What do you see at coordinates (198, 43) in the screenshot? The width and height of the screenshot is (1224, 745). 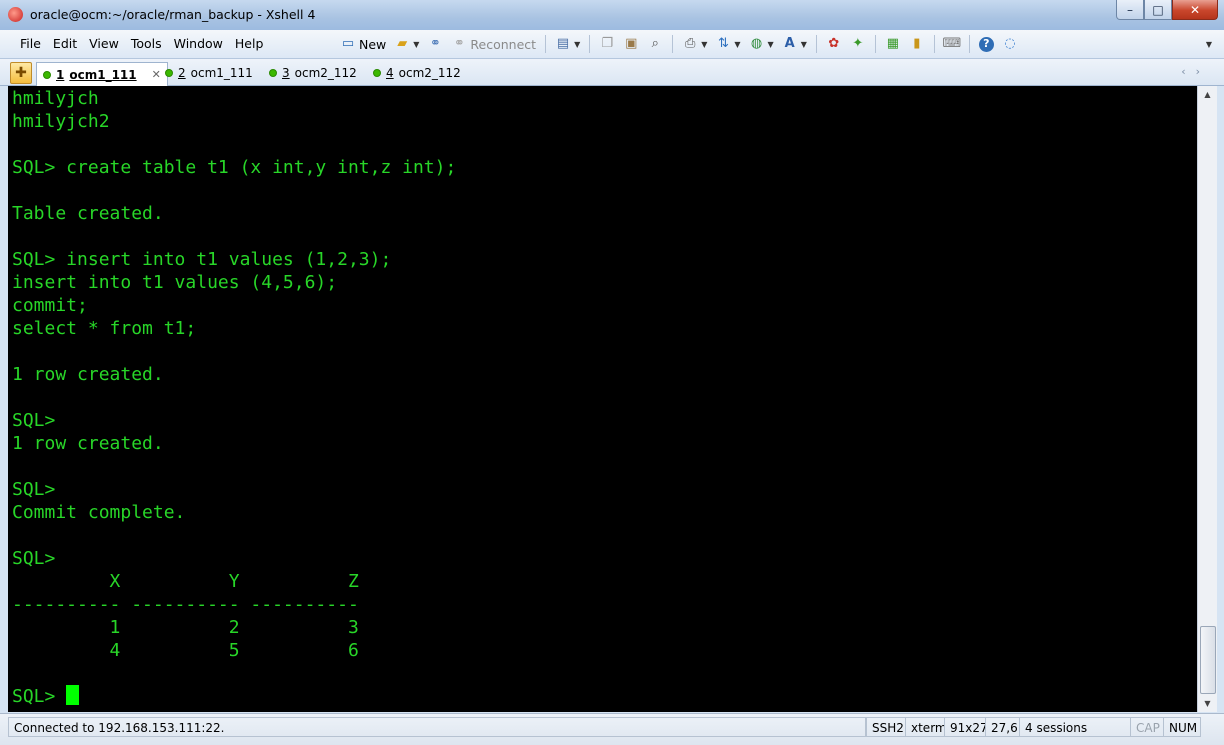 I see `menu-window: Window` at bounding box center [198, 43].